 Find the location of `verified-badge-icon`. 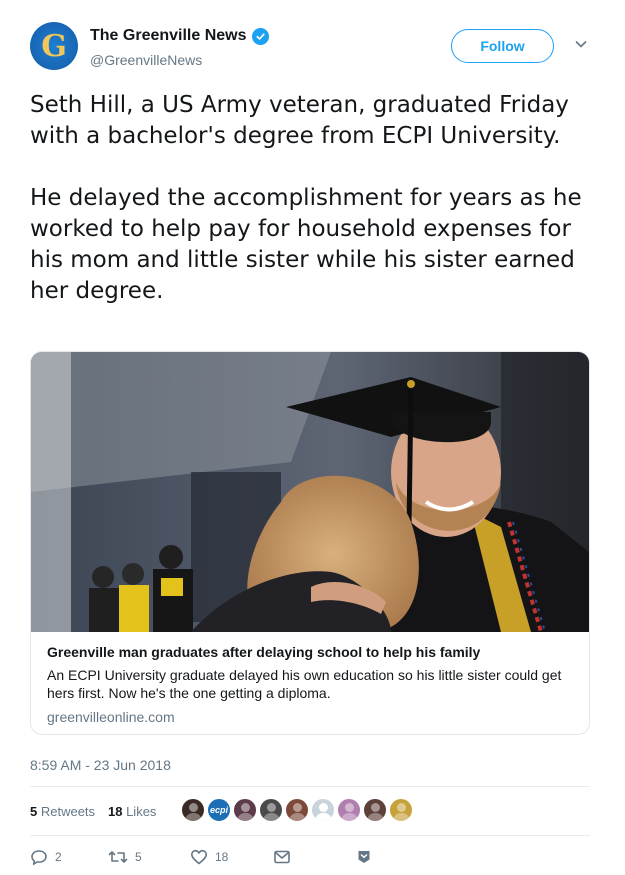

verified-badge-icon is located at coordinates (260, 36).